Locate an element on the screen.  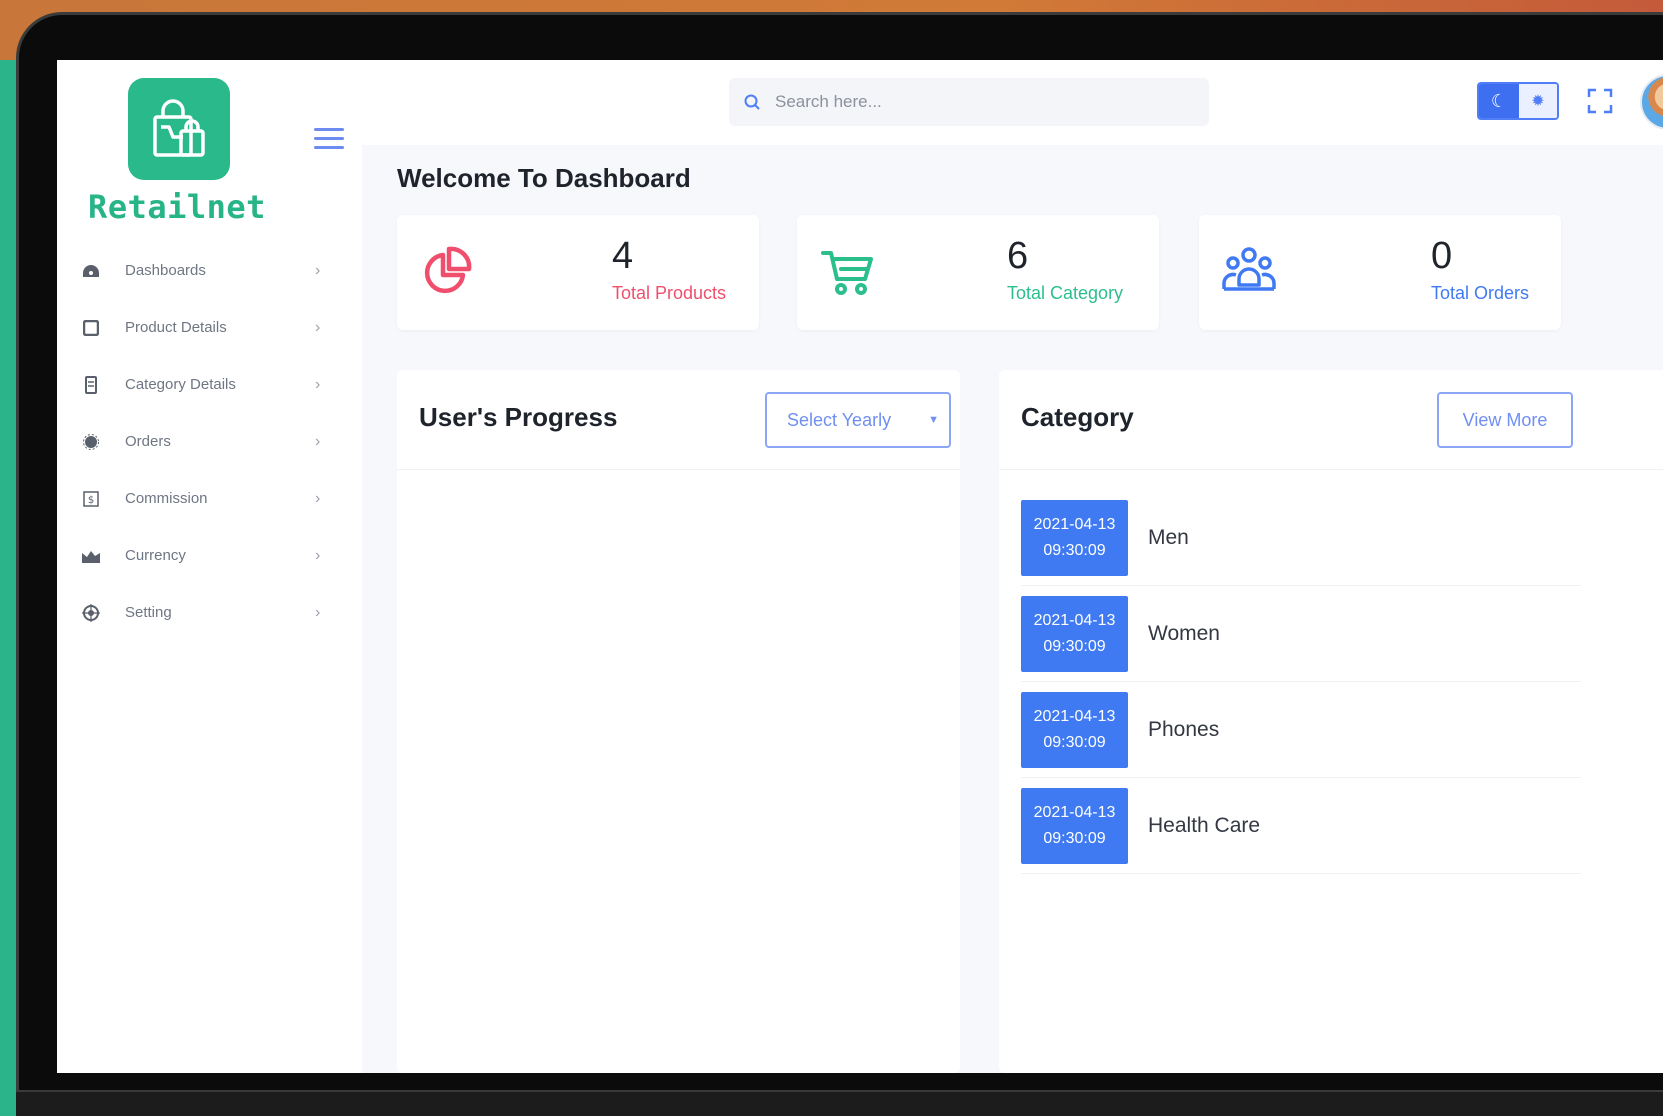
sidebar-item-setting: Setting › is located at coordinates (197, 612).